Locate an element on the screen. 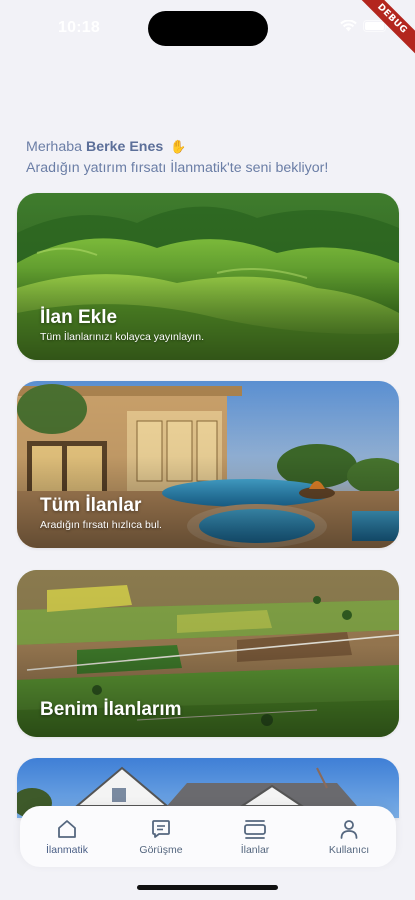  nav-item-kullanici: Kullanıcı is located at coordinates (349, 836).